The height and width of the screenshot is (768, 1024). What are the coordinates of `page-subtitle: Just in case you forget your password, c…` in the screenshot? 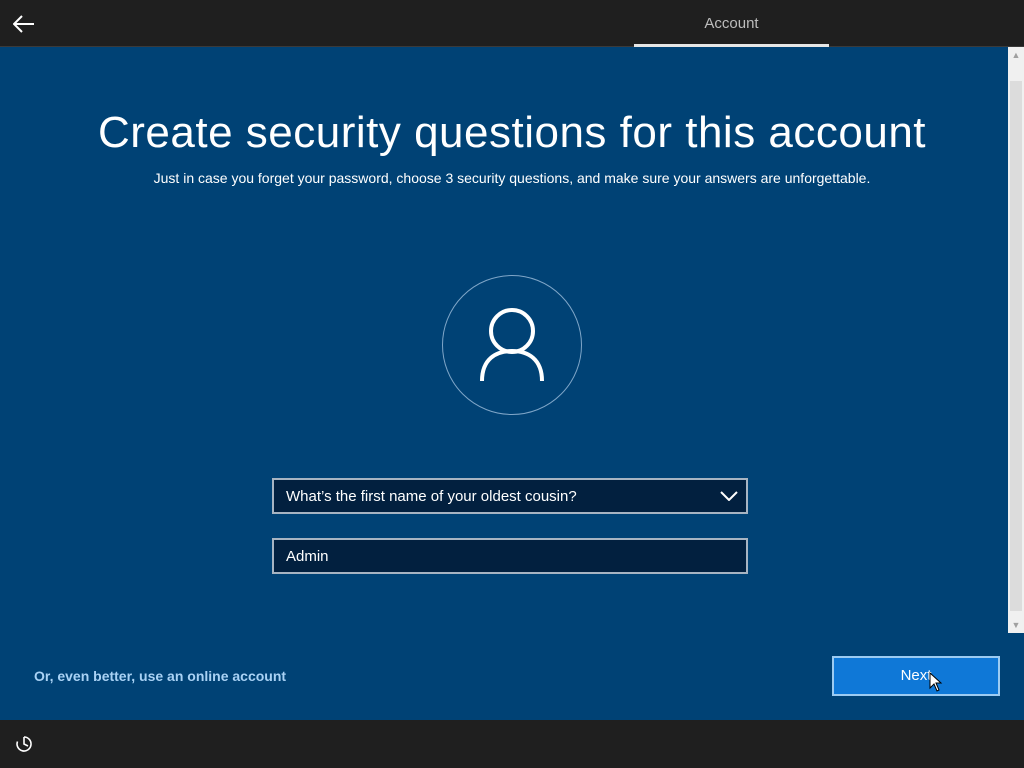 It's located at (512, 178).